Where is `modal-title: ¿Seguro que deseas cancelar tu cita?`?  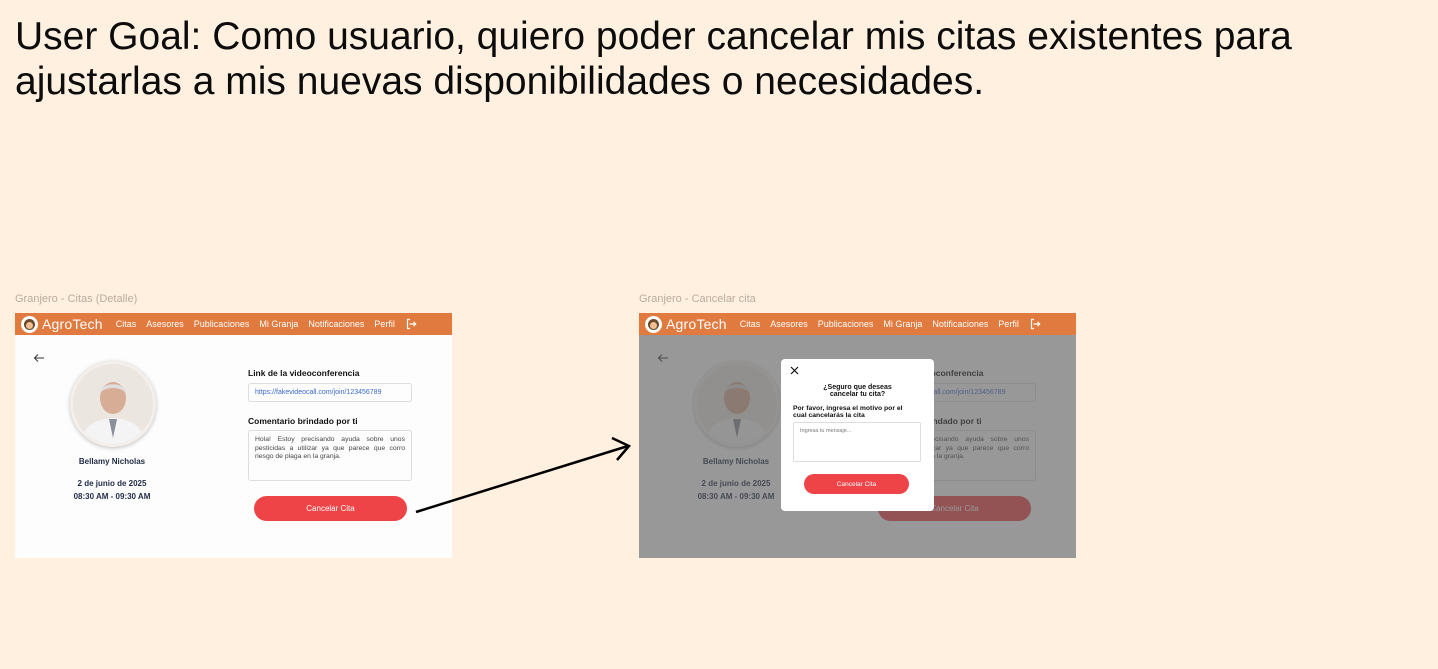 modal-title: ¿Seguro que deseas cancelar tu cita? is located at coordinates (857, 391).